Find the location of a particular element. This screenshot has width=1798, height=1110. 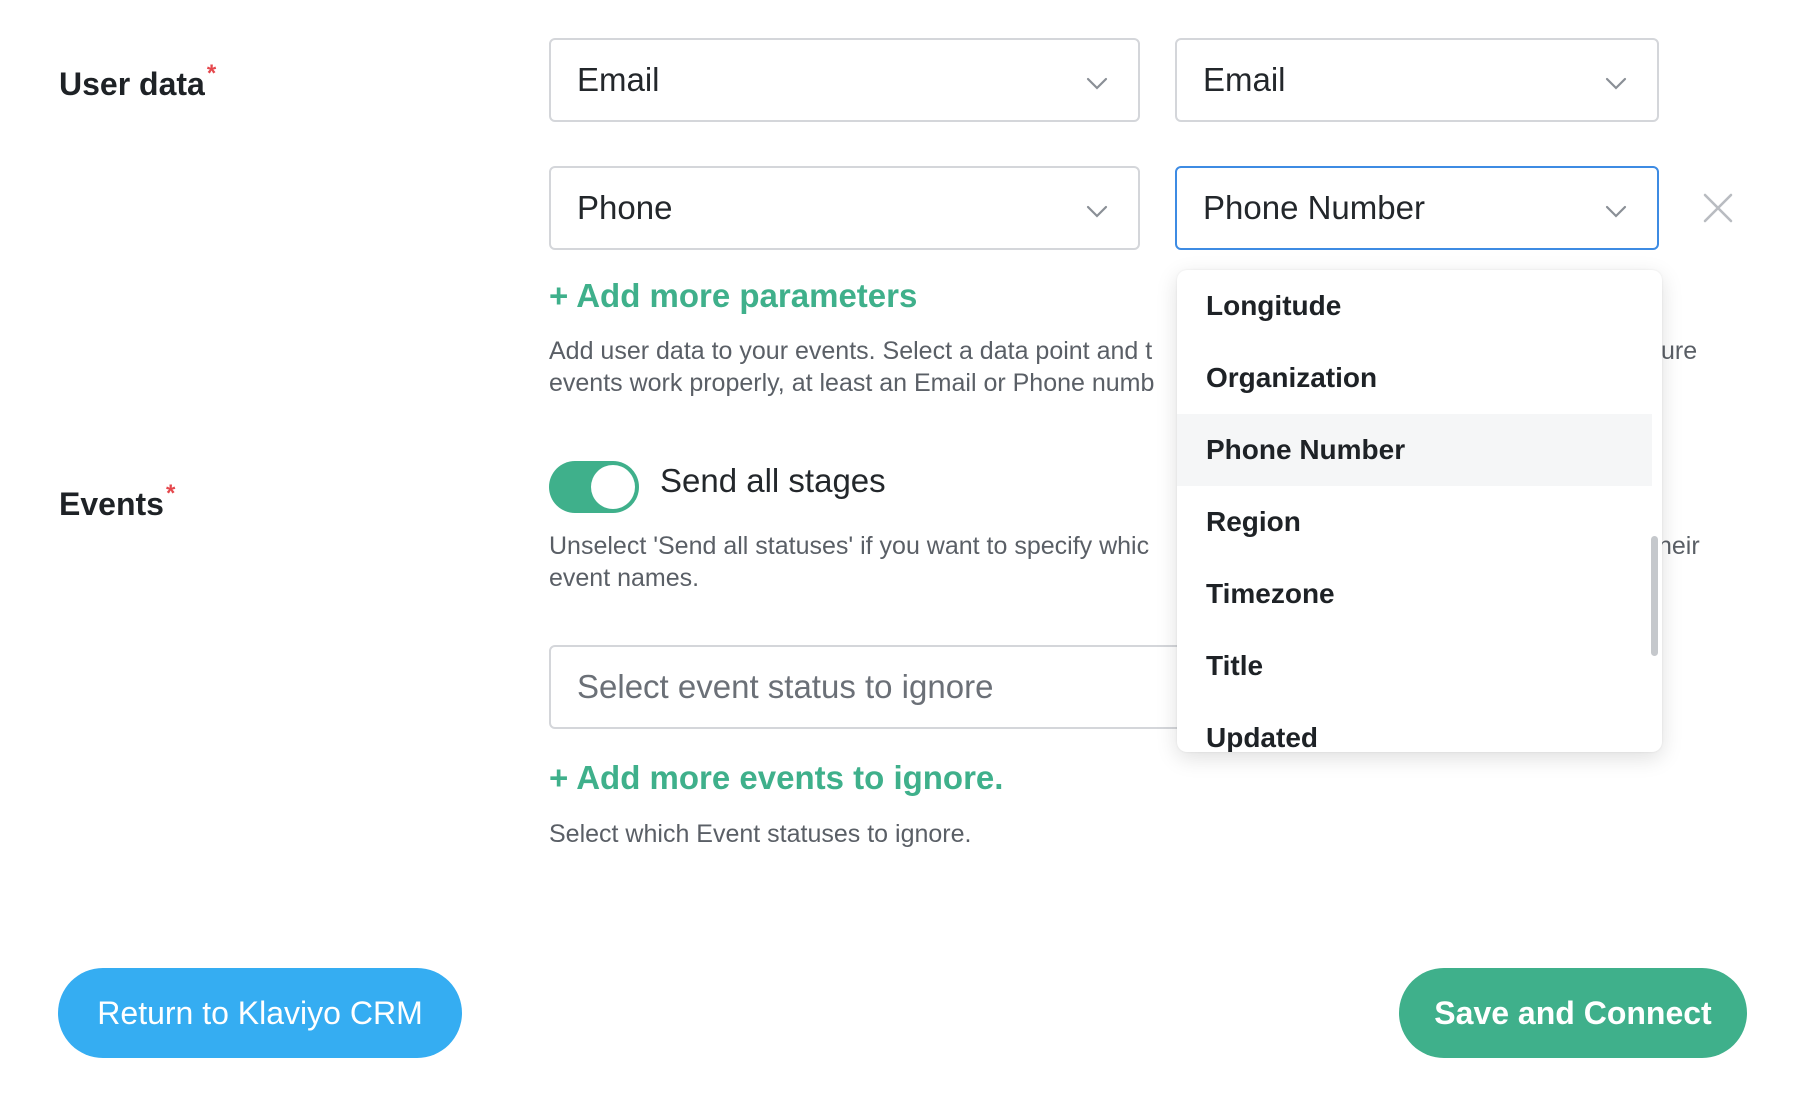

event-status-ignore-select: Select event status to ignore is located at coordinates (899, 687).